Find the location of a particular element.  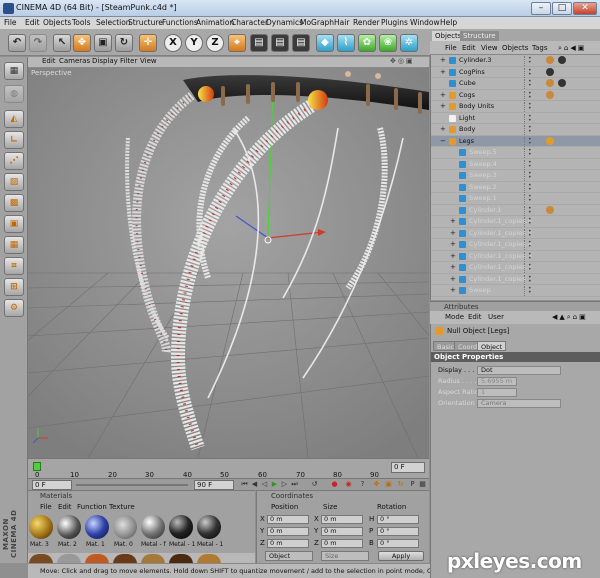

y-axis-lock-button: Y is located at coordinates (194, 43).